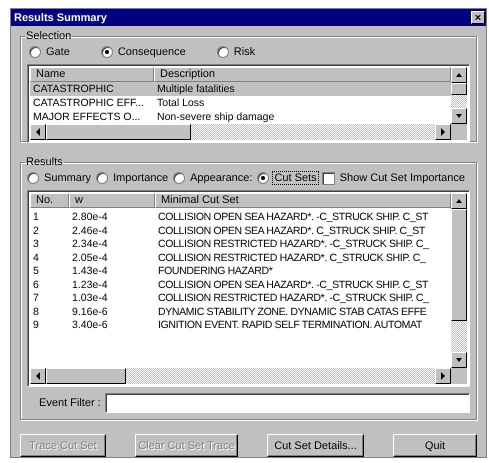 This screenshot has height=463, width=489. Describe the element at coordinates (36, 285) in the screenshot. I see `table-cell-text: 6` at that location.